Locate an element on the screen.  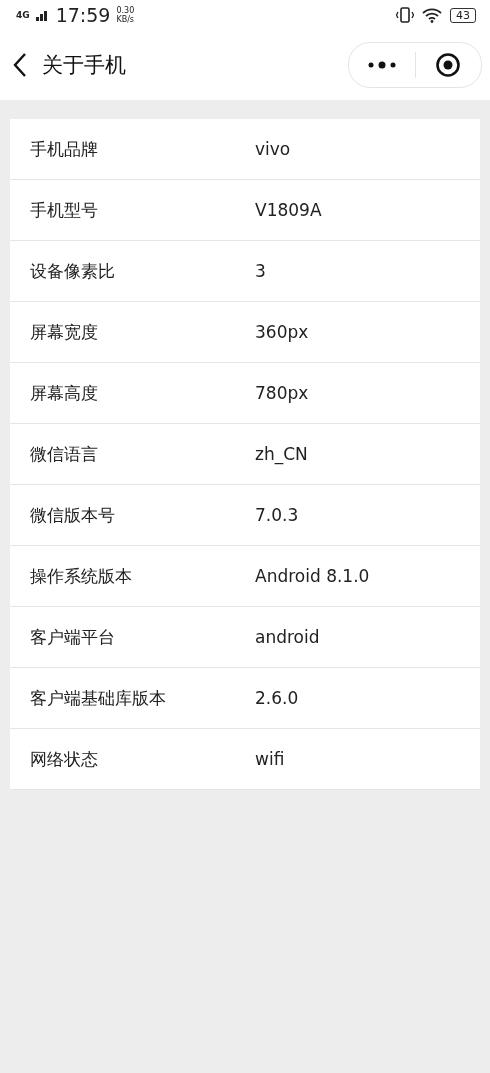
battery-level: 43 is located at coordinates (463, 15).